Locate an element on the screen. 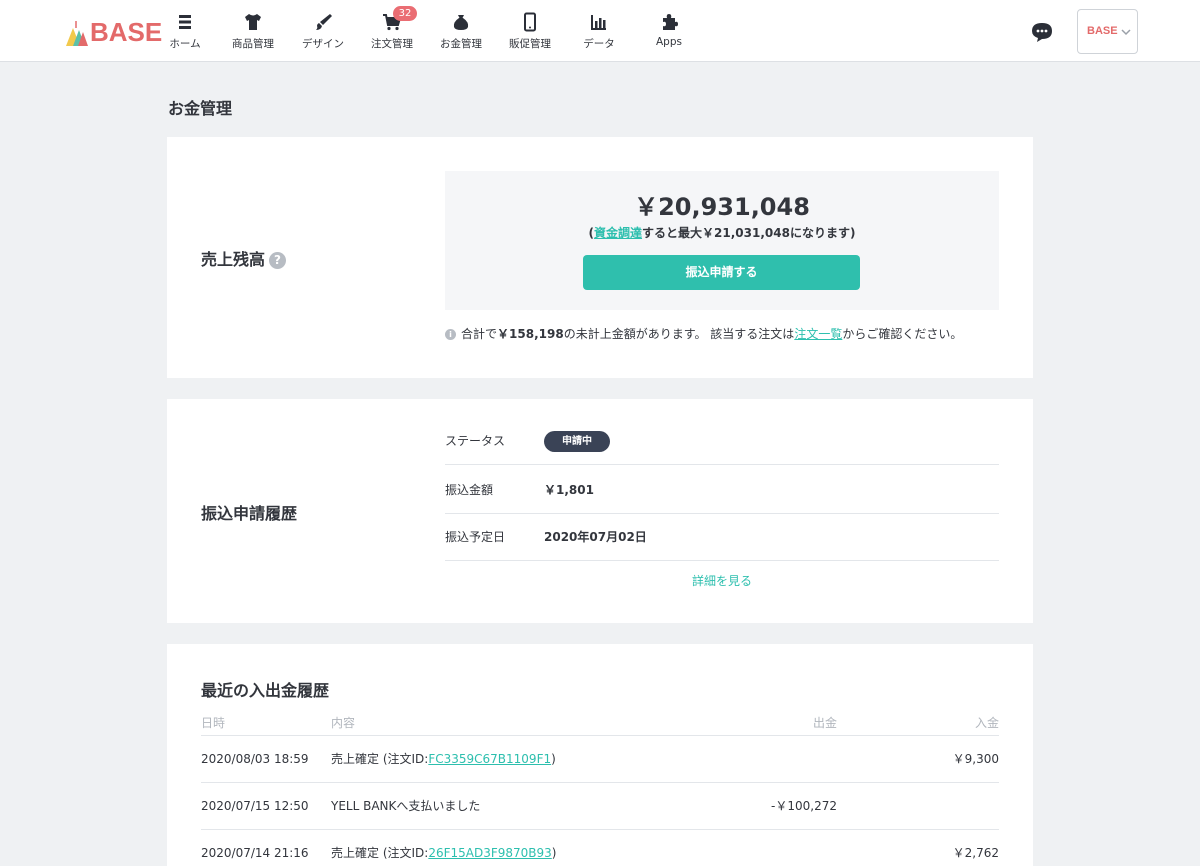  chat-button is located at coordinates (1042, 32).